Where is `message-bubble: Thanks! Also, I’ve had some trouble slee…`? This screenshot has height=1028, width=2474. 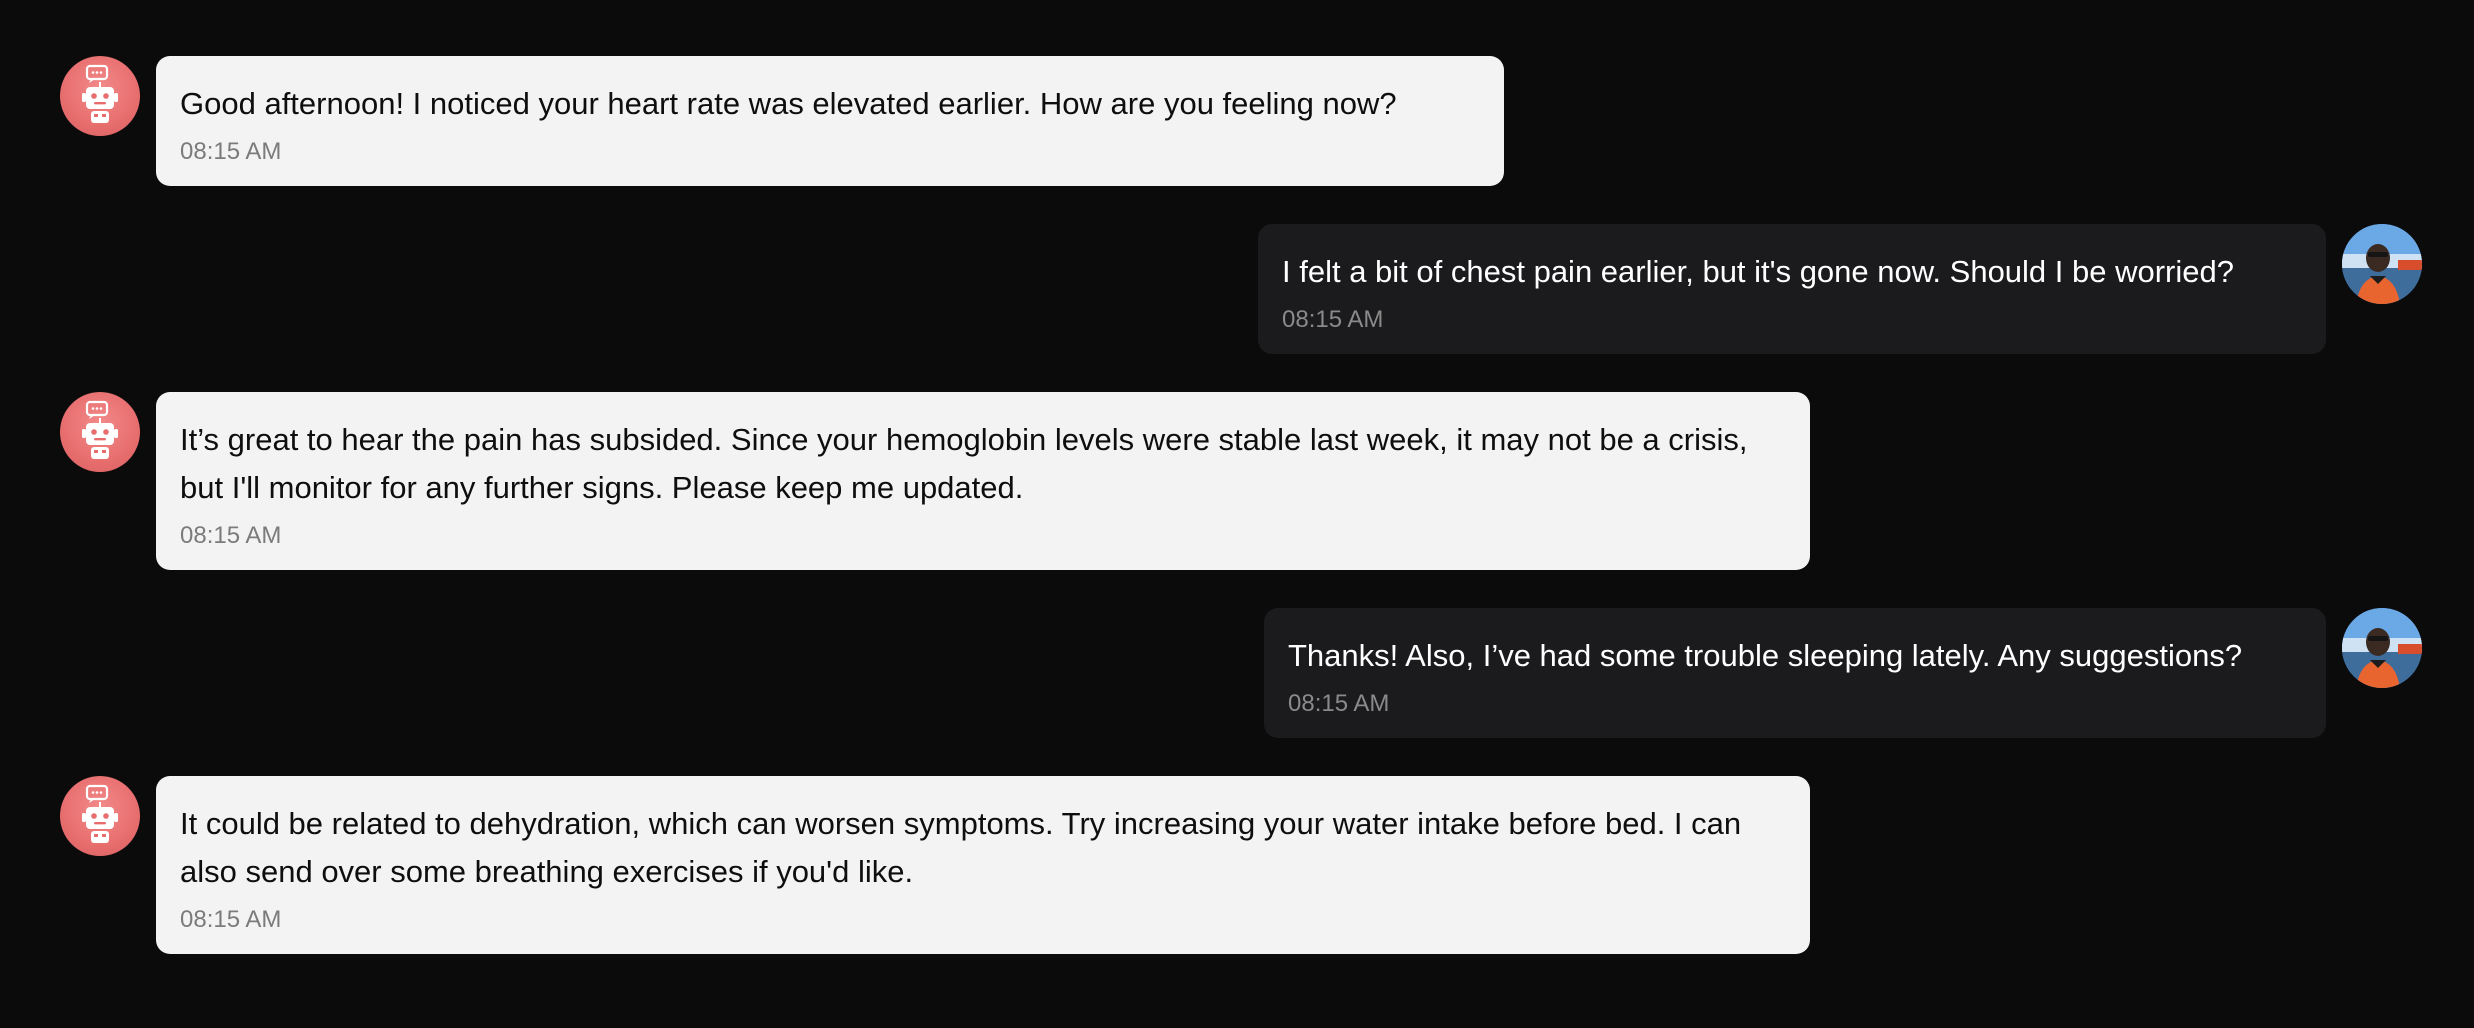
message-bubble: Thanks! Also, I’ve had some trouble slee… is located at coordinates (1795, 673).